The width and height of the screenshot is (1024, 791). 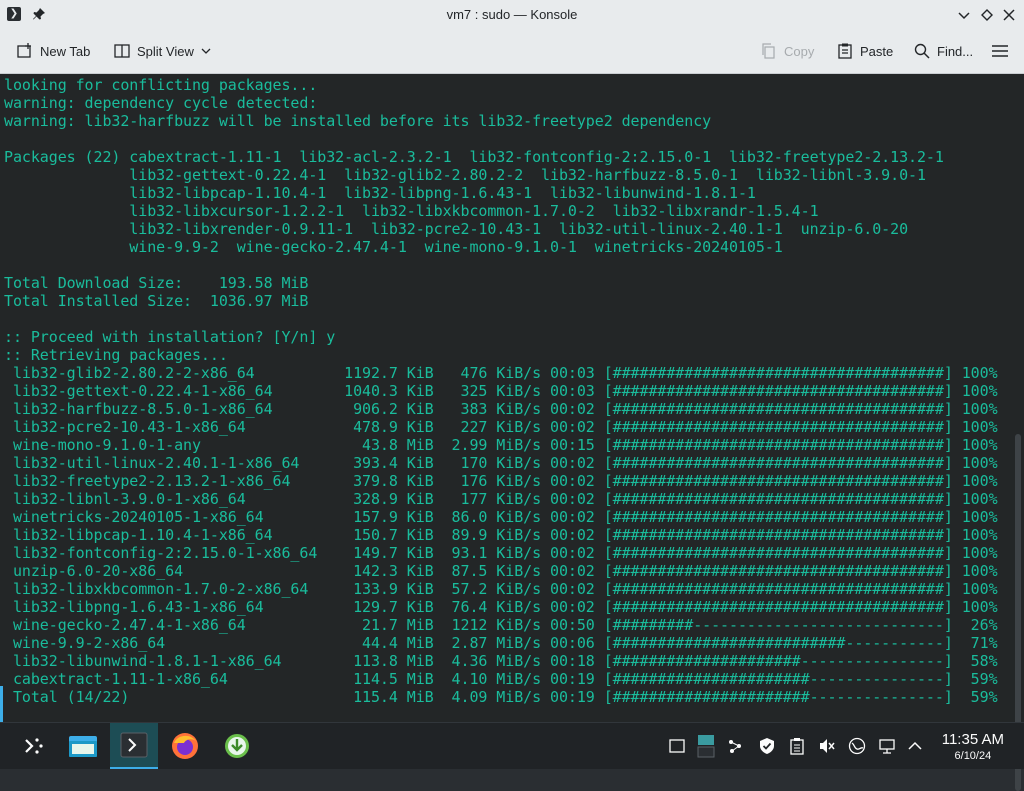 I want to click on chevron-up-icon, so click(x=915, y=746).